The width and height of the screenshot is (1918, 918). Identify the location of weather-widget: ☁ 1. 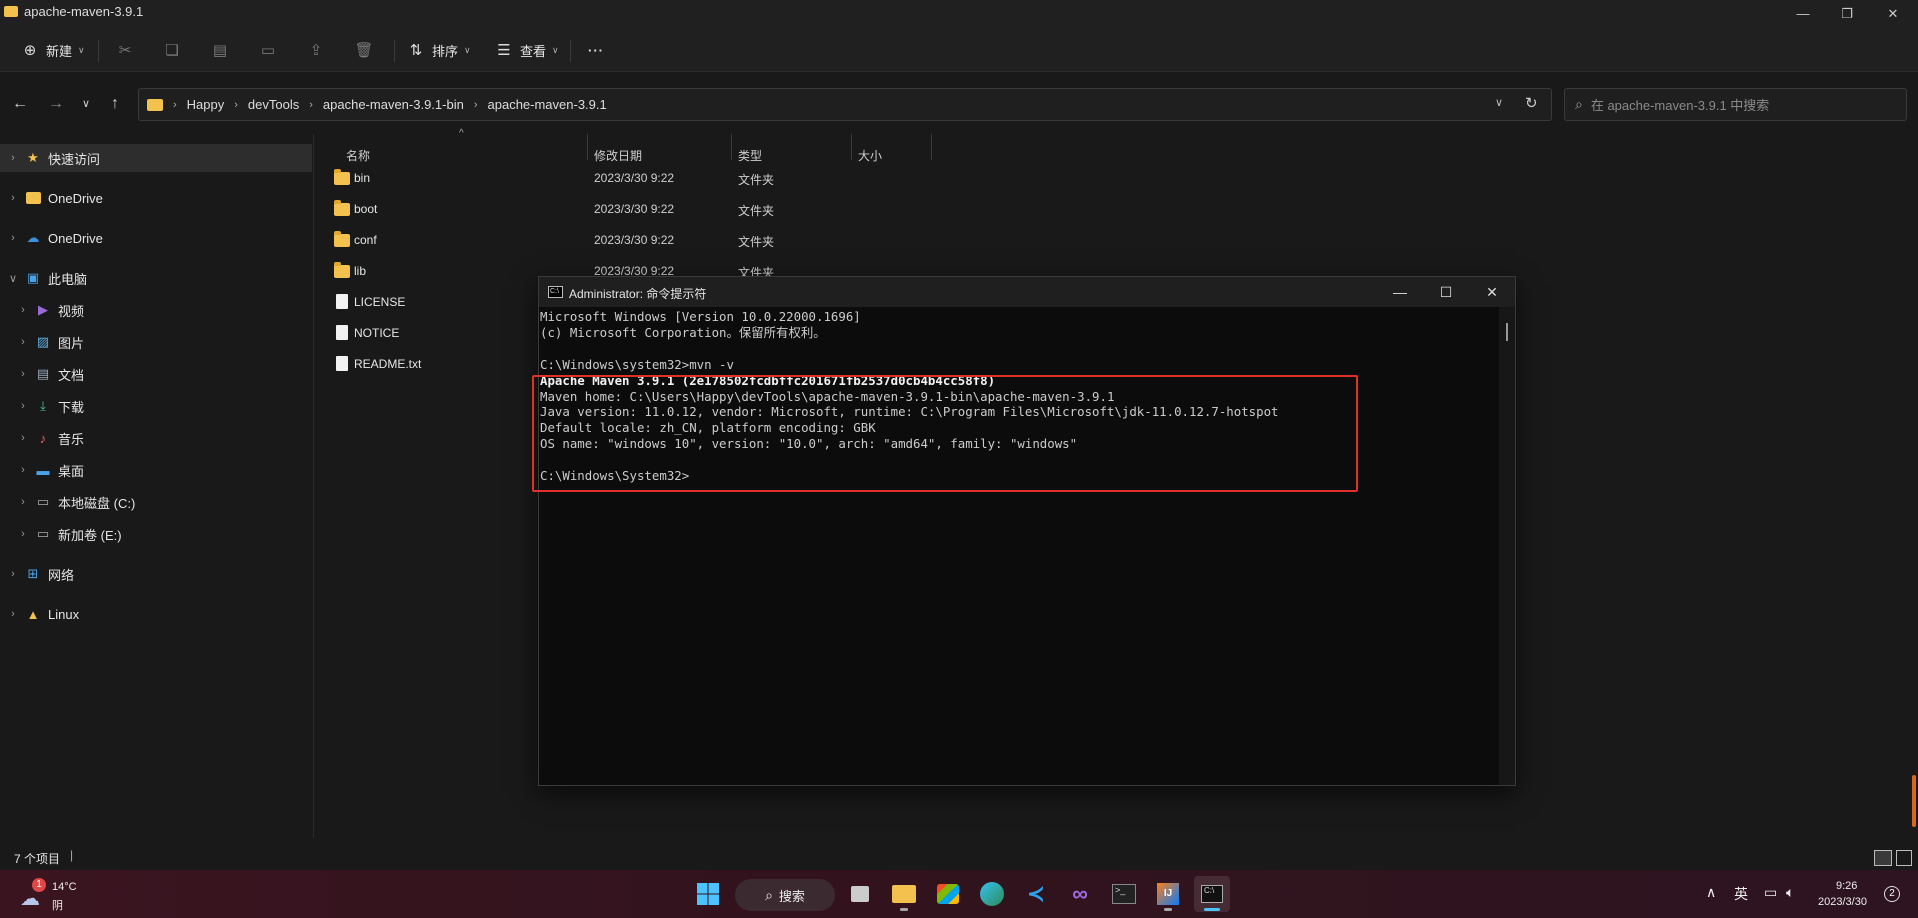
(33, 894).